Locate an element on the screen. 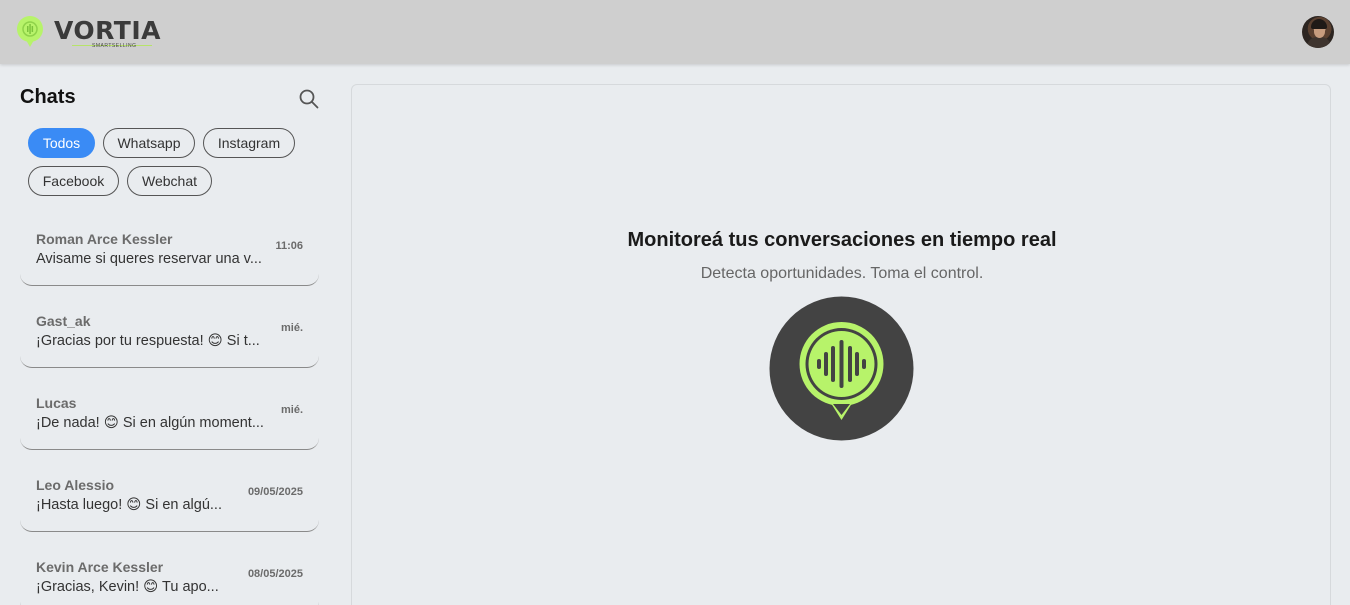 Image resolution: width=1350 pixels, height=605 pixels. avatar-body is located at coordinates (1319, 42).